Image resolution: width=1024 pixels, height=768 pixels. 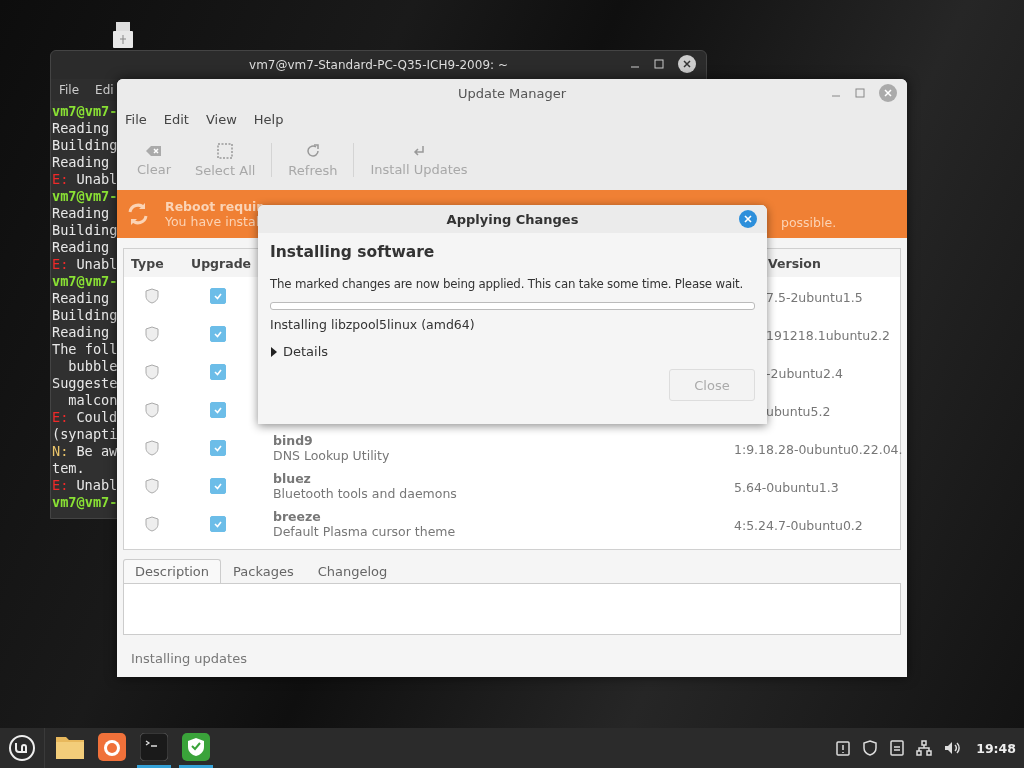 What do you see at coordinates (365, 531) in the screenshot?
I see `package-description: Default Plasma cursor theme` at bounding box center [365, 531].